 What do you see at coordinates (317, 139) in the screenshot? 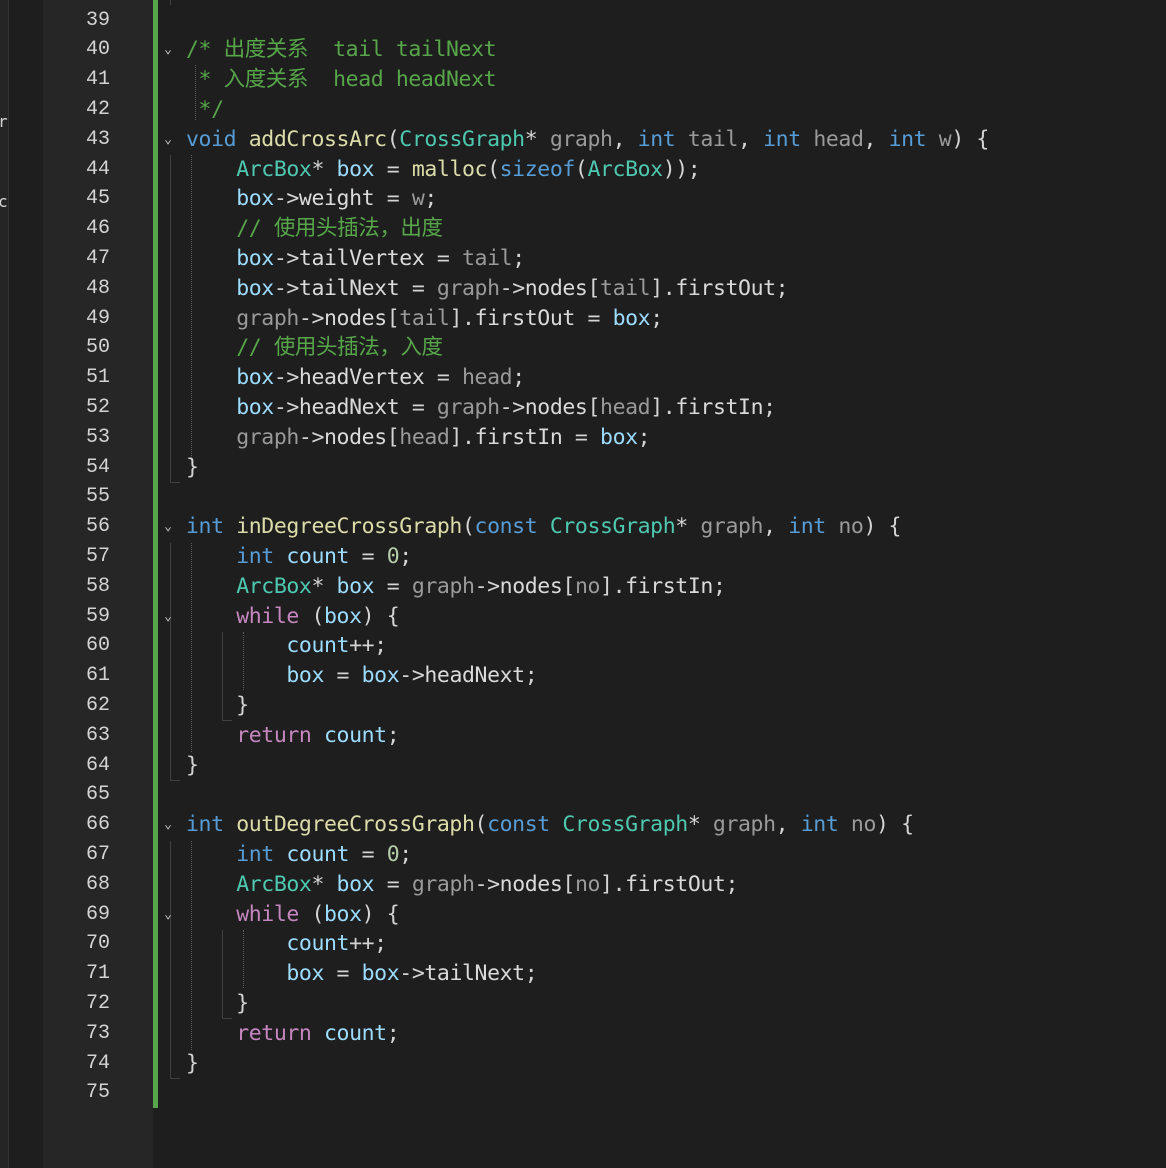
I see `token: addCrossArc` at bounding box center [317, 139].